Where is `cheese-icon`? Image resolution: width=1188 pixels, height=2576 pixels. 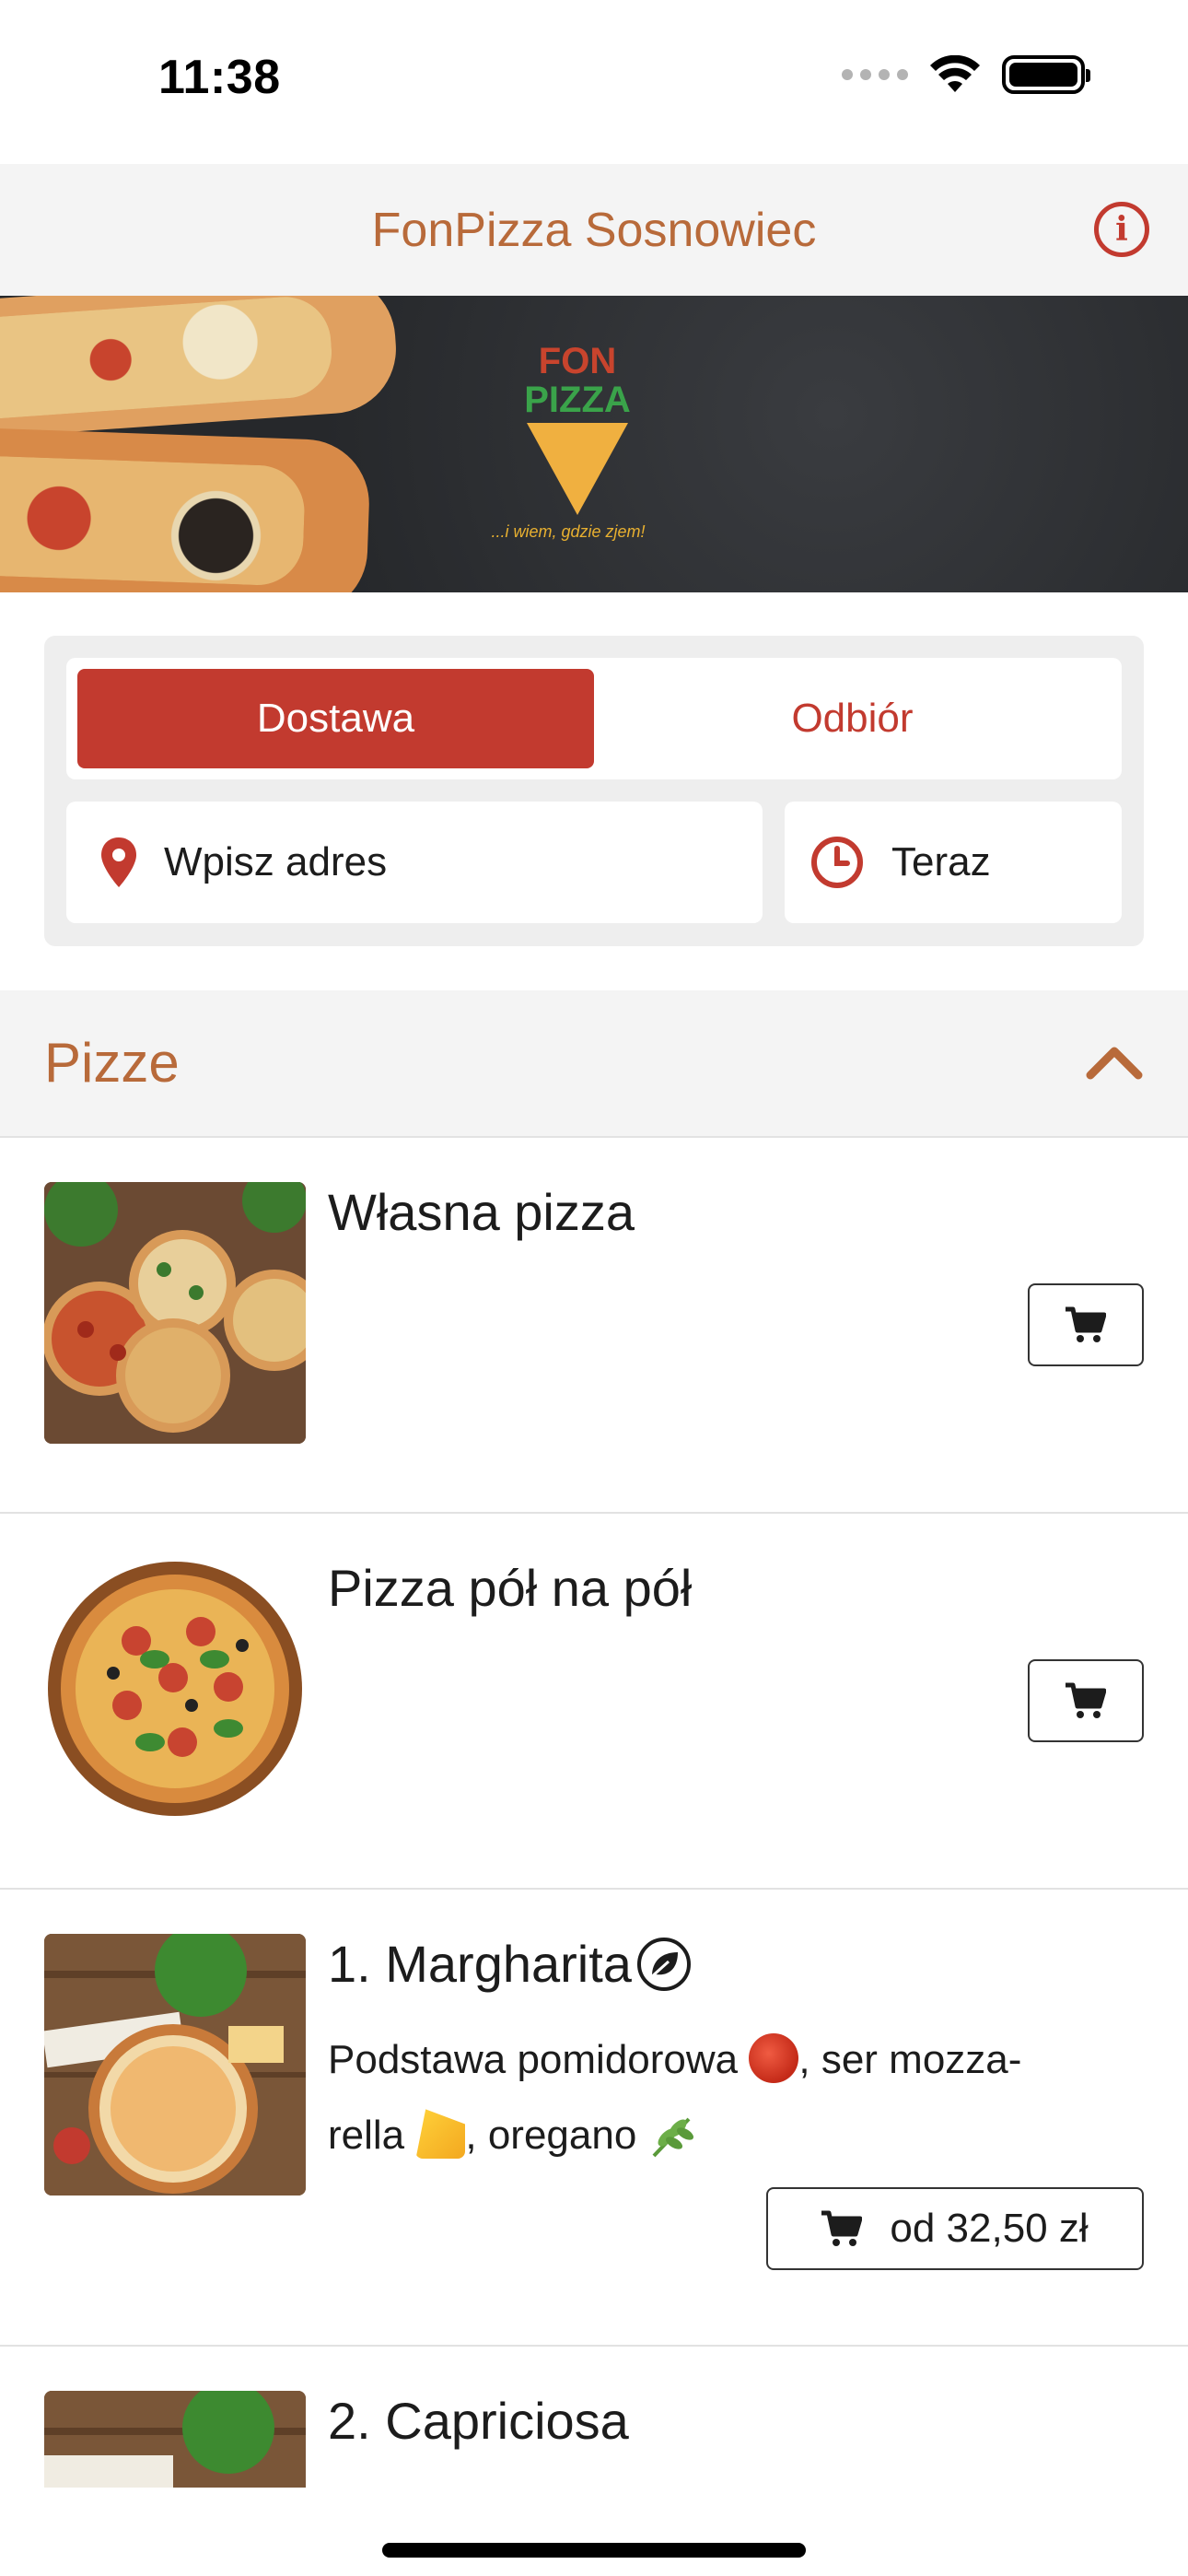
cheese-icon is located at coordinates (440, 2134).